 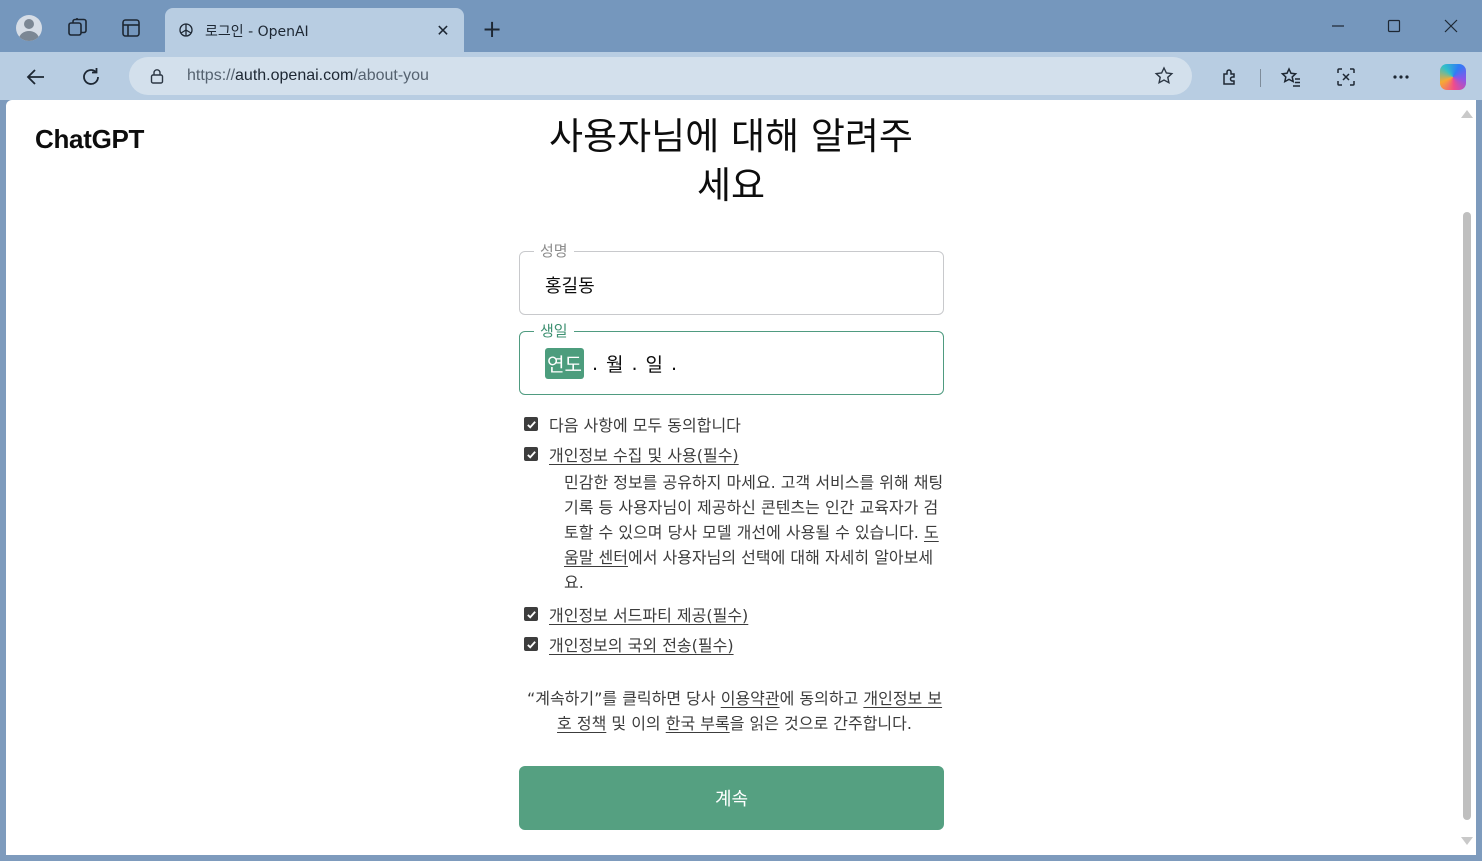 I want to click on full-name-field: 성명 홍길동, so click(x=731, y=277).